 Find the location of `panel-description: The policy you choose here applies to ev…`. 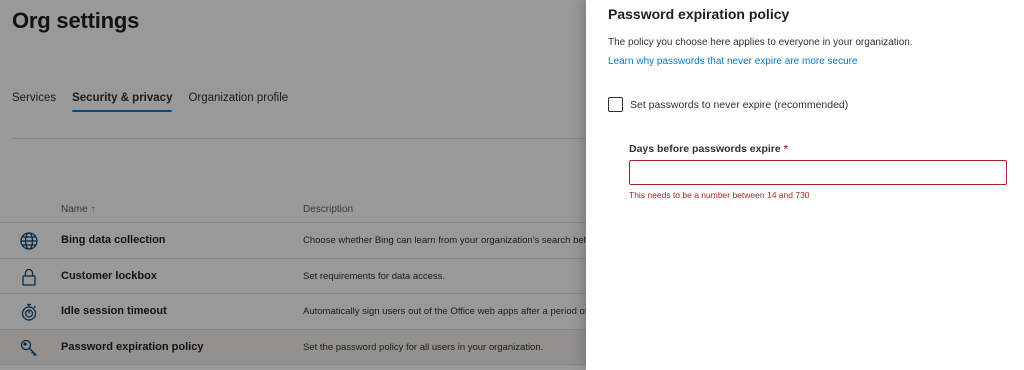

panel-description: The policy you choose here applies to ev… is located at coordinates (760, 42).